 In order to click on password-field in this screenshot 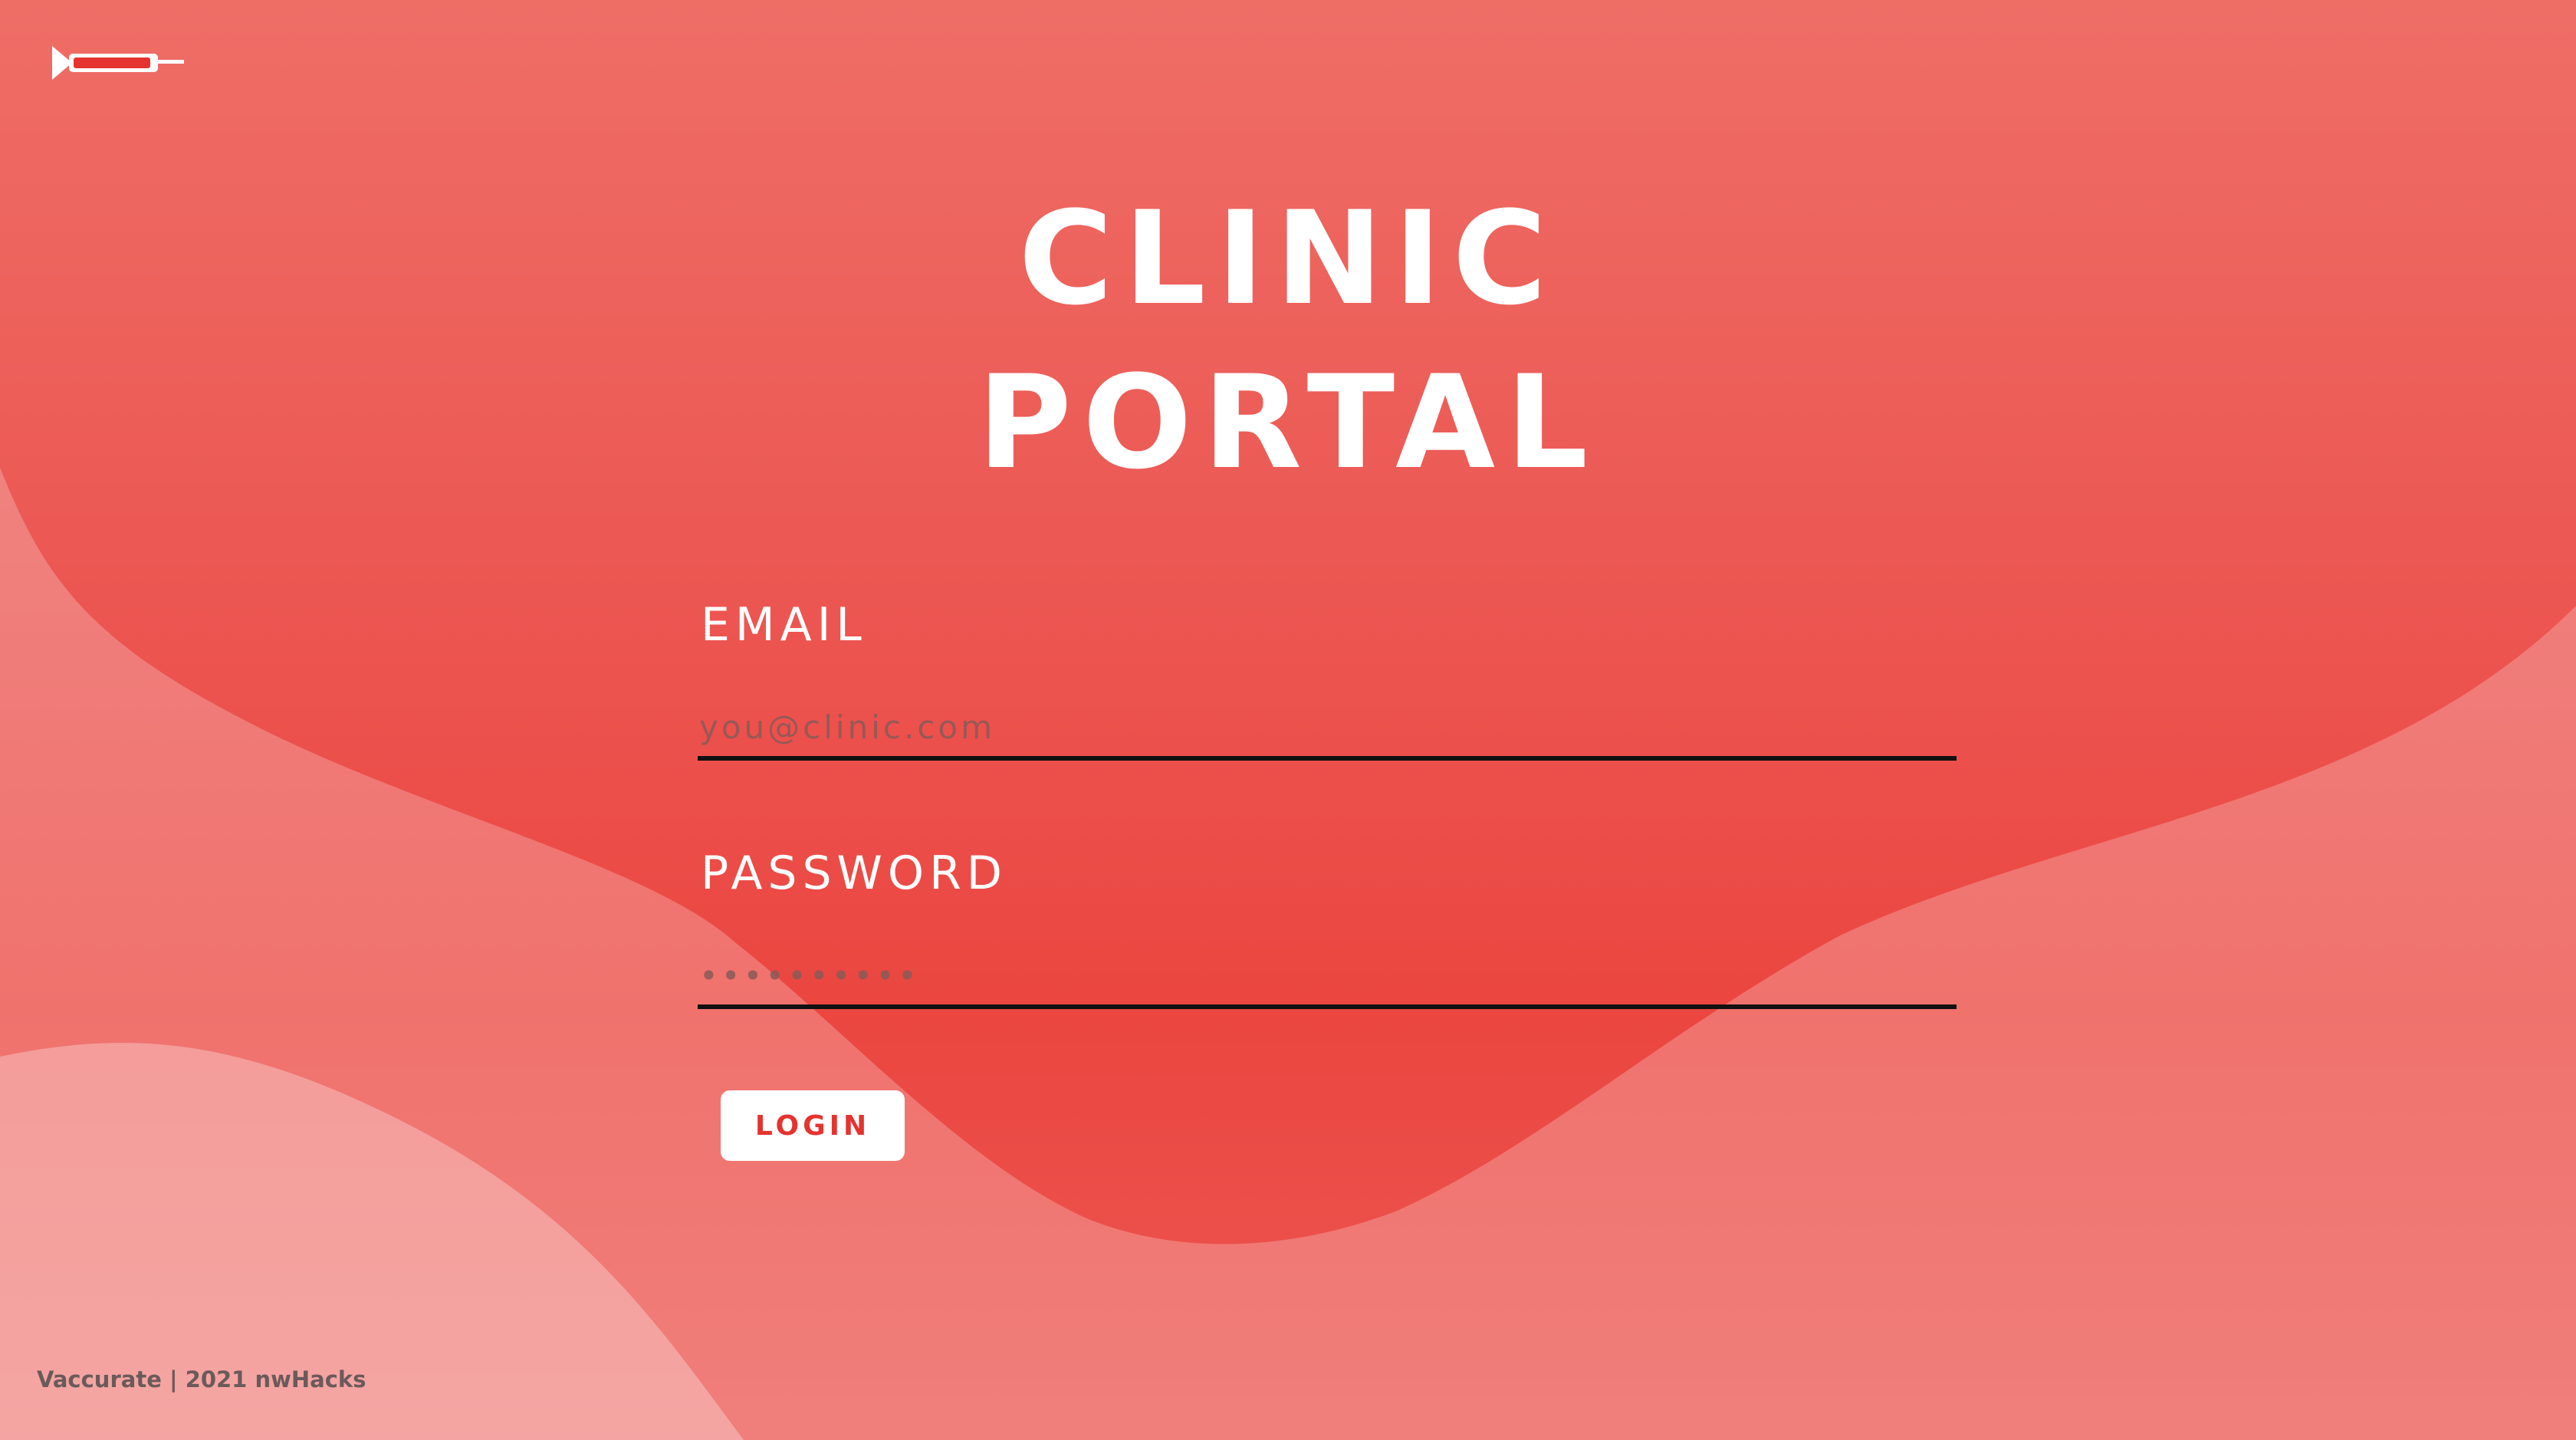, I will do `click(1327, 977)`.